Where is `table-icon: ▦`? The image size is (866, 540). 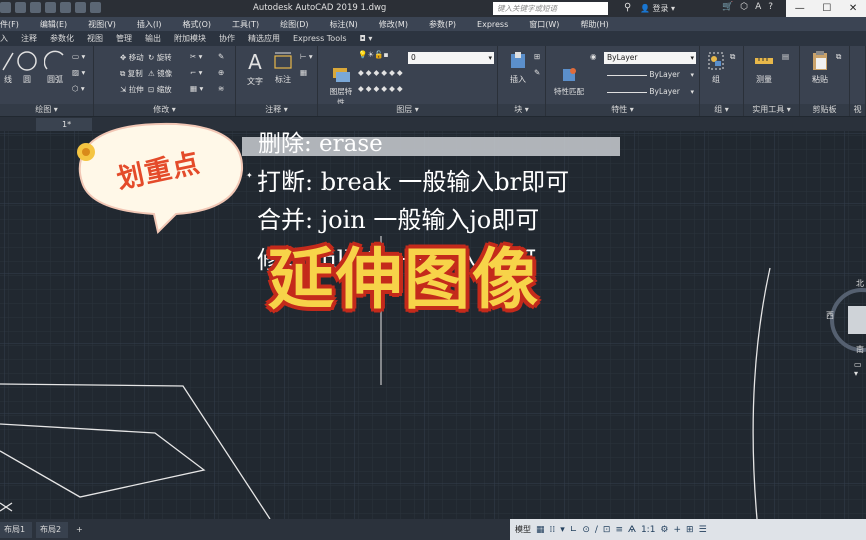 table-icon: ▦ is located at coordinates (303, 72).